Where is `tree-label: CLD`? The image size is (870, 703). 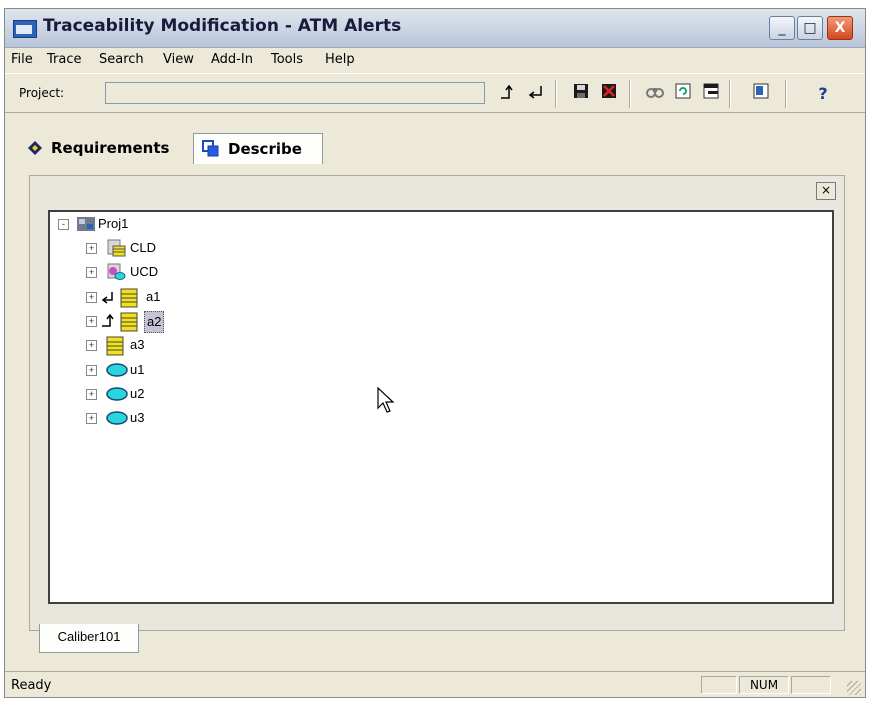 tree-label: CLD is located at coordinates (143, 247).